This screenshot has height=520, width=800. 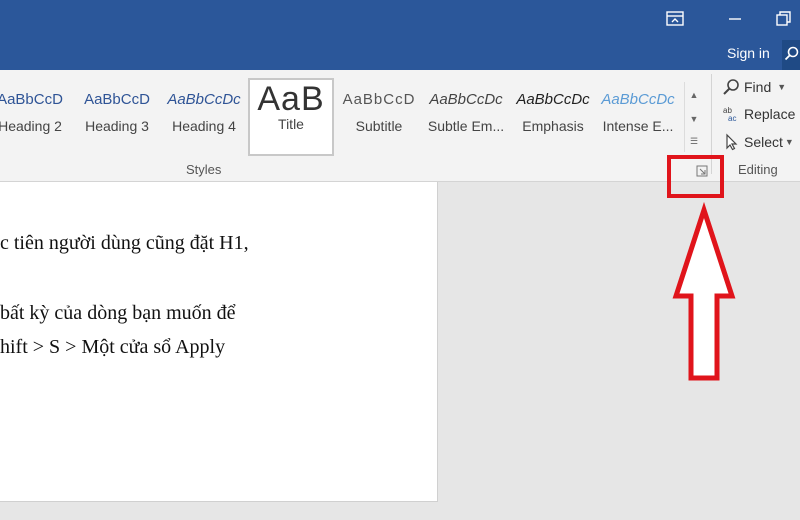 What do you see at coordinates (553, 117) in the screenshot?
I see `style-emphasis: AaBbCcDc Emphasis` at bounding box center [553, 117].